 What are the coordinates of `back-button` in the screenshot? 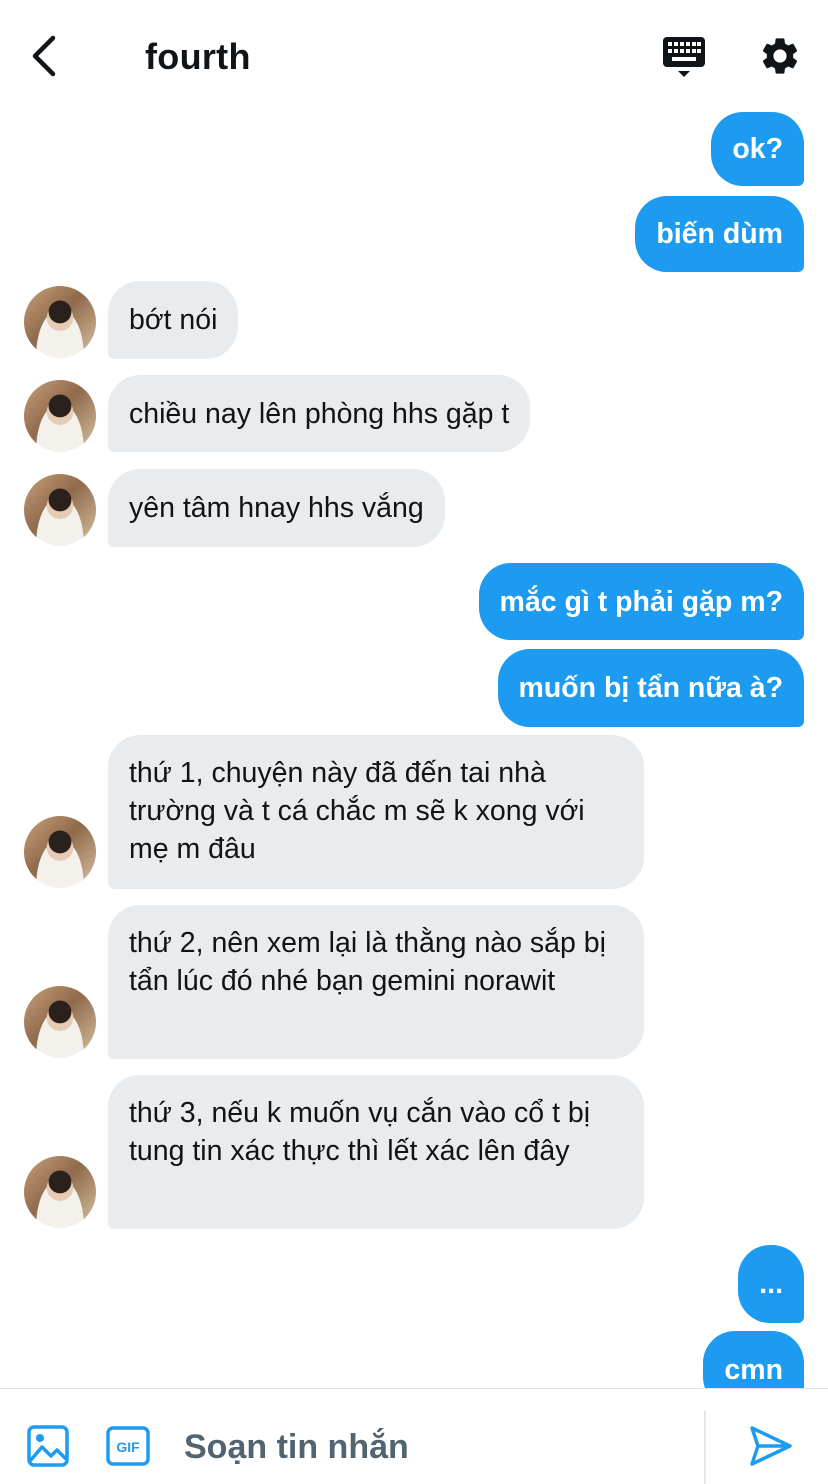 It's located at (46, 56).